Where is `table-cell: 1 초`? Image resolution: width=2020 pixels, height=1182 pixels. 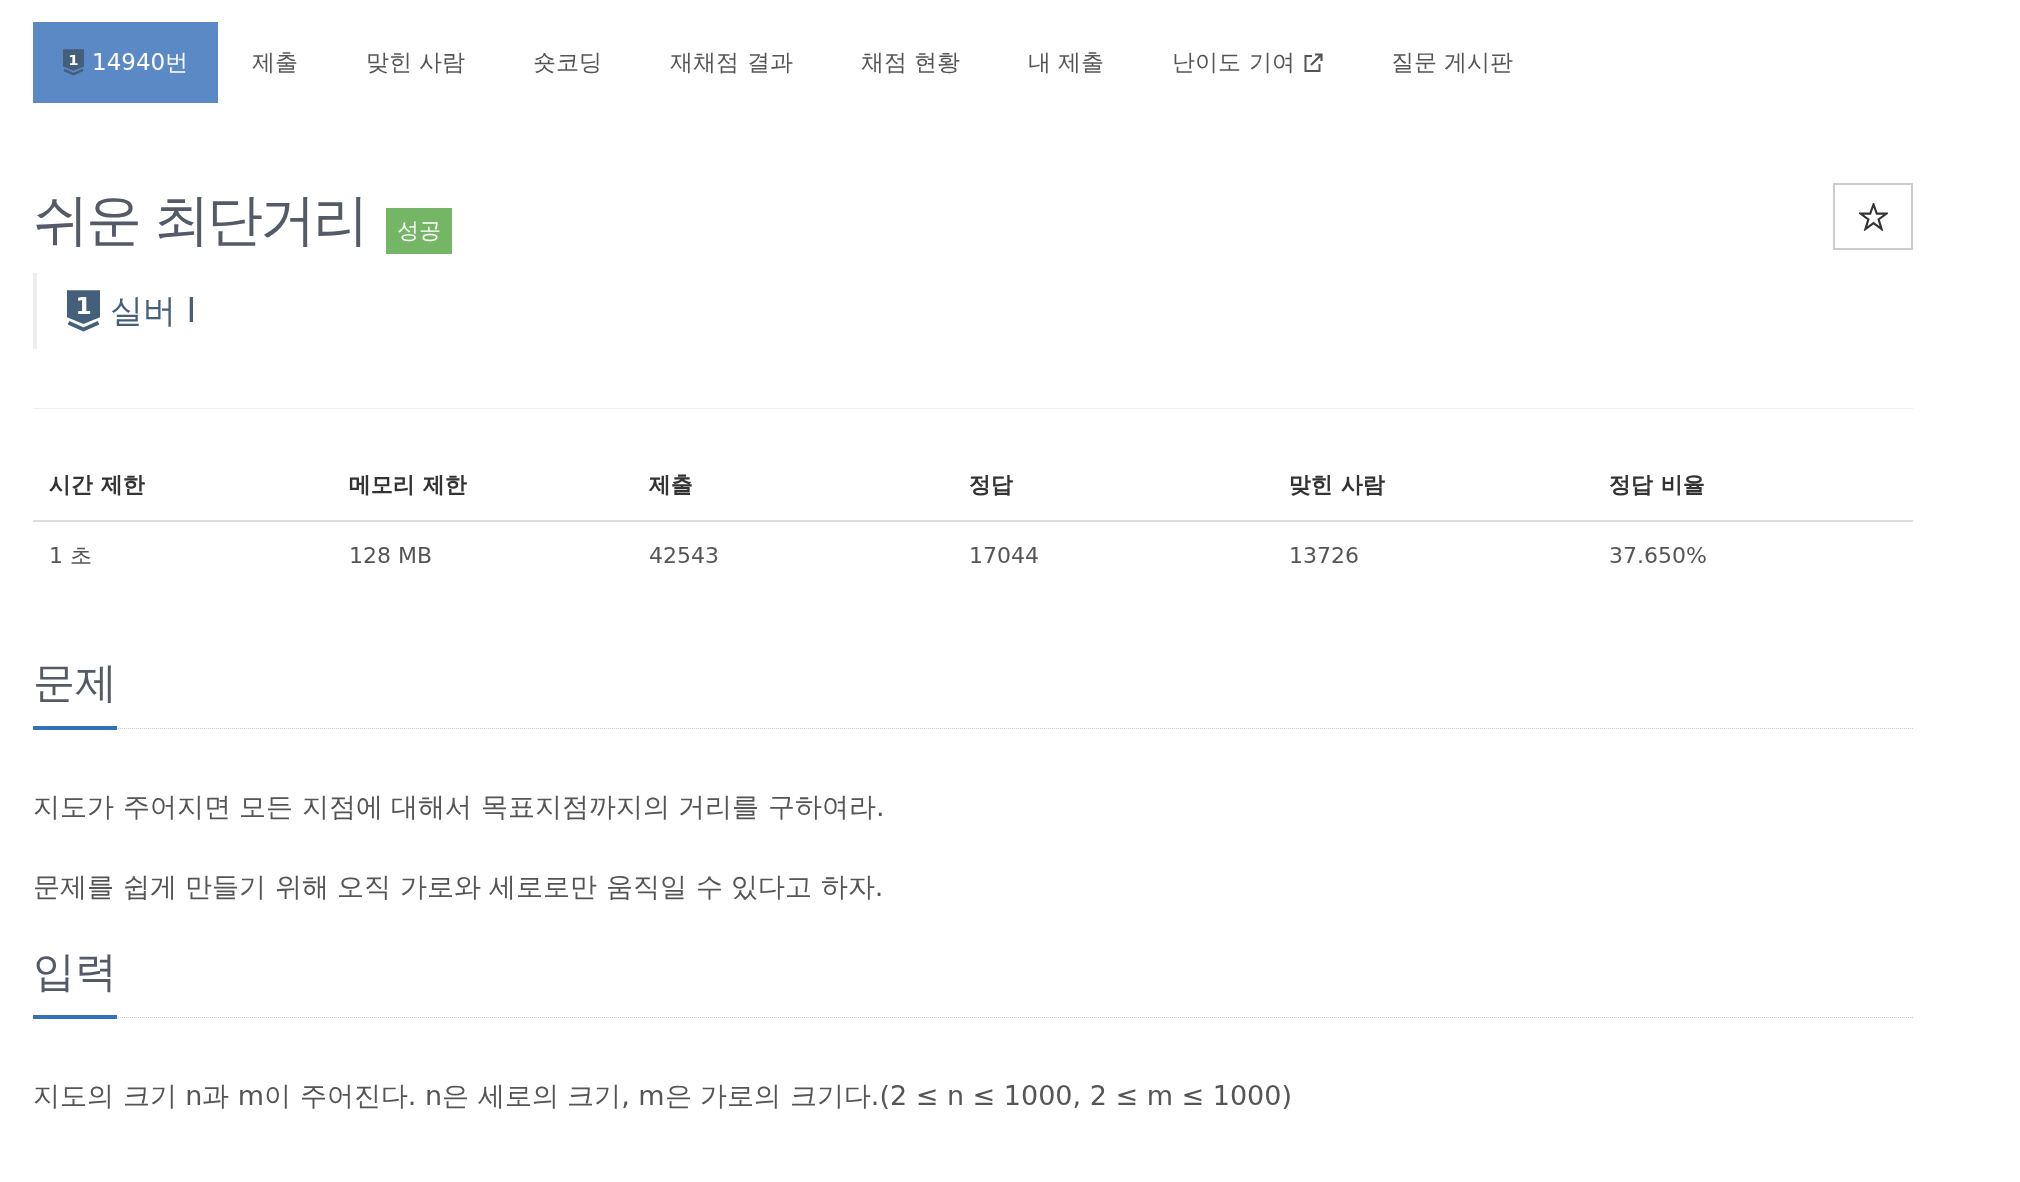
table-cell: 1 초 is located at coordinates (183, 555).